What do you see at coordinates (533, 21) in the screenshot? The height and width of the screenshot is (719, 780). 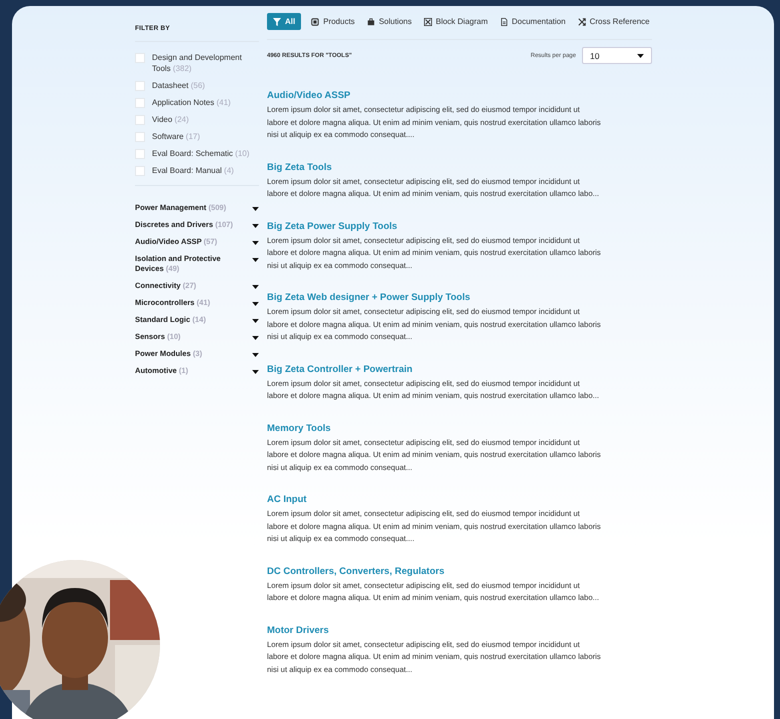 I see `tab: Documentation` at bounding box center [533, 21].